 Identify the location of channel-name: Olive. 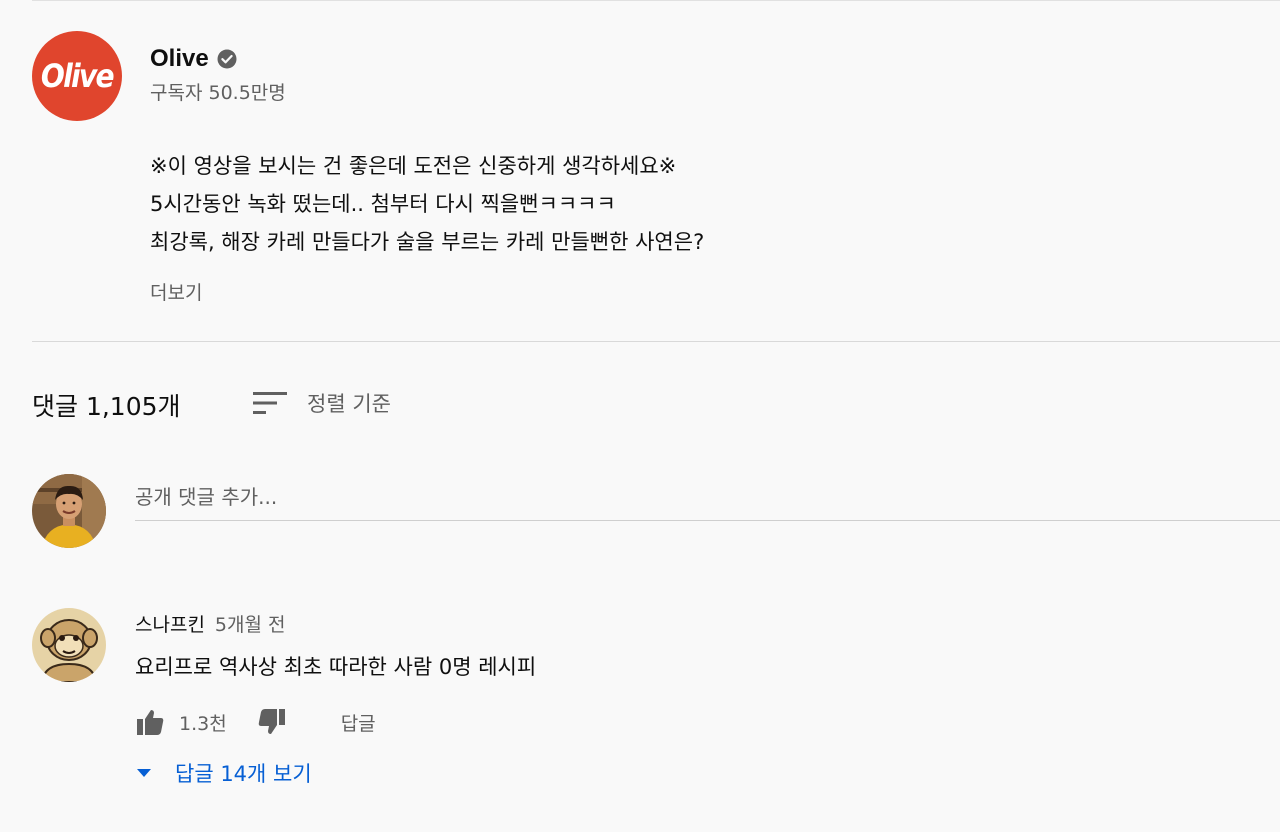
(179, 59).